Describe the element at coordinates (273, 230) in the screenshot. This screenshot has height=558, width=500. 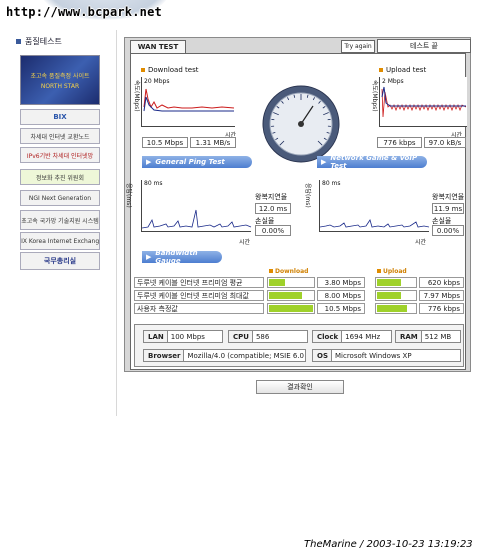
I see `ping-loss-value: 0.00%` at that location.